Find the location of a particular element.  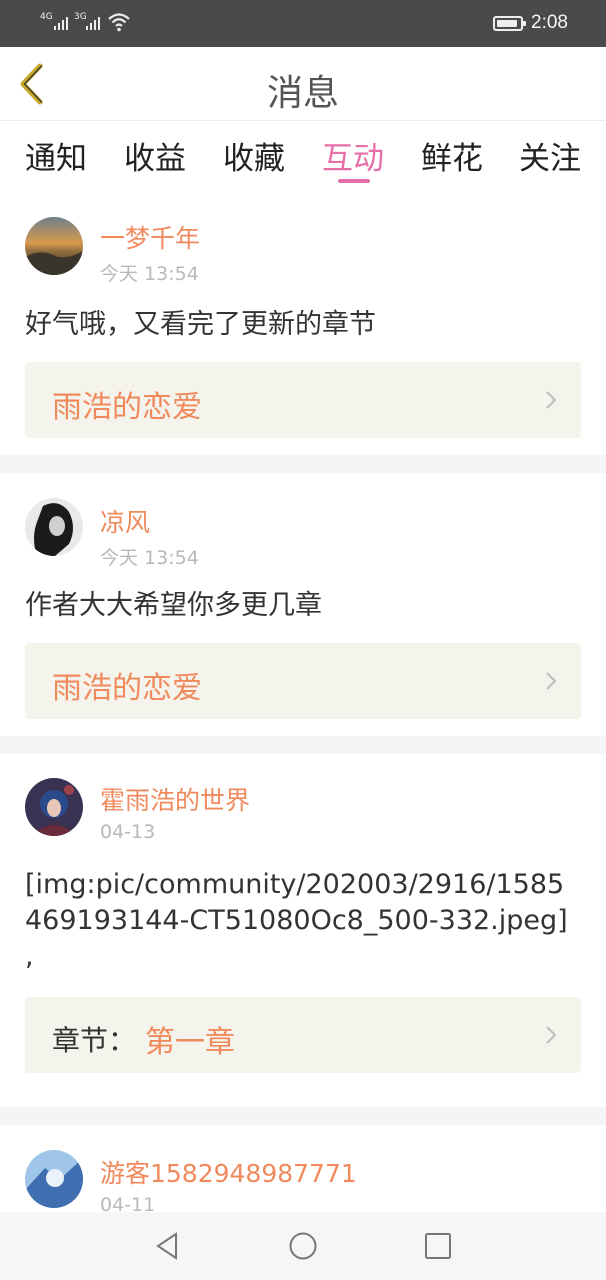

tab-flowers: 鲜花 is located at coordinates (452, 159).